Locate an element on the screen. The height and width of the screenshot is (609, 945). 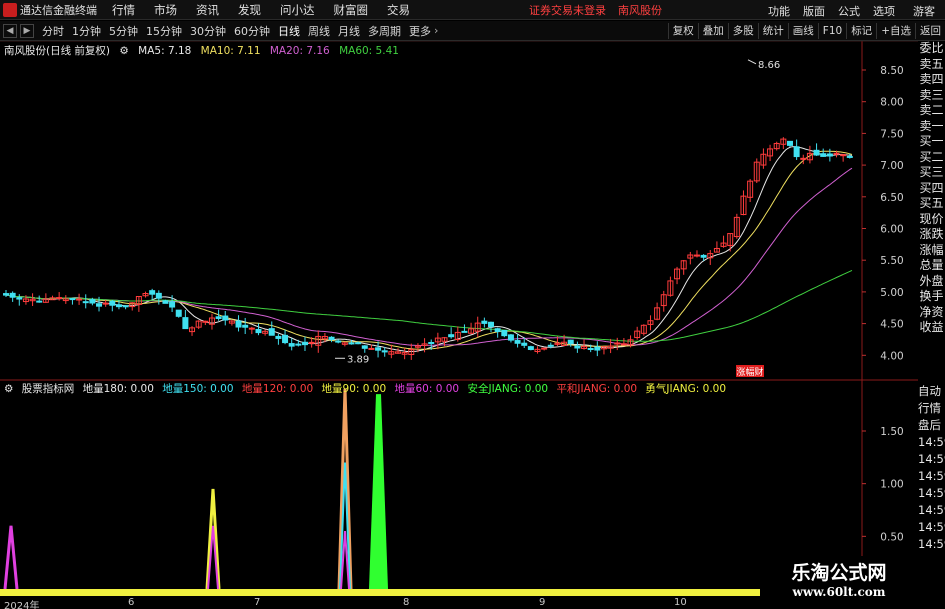
side-time-field: 自动 is located at coordinates (931, 391).